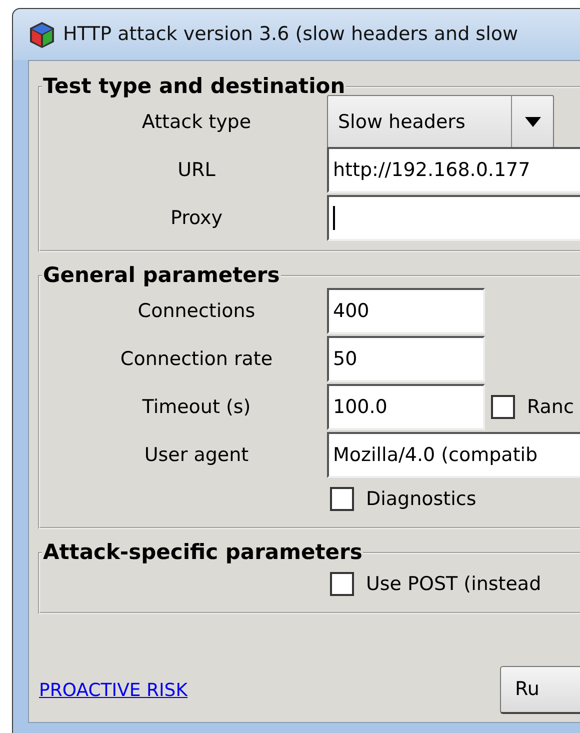 The image size is (580, 733). What do you see at coordinates (453, 455) in the screenshot?
I see `input-field: Mozilla/4.0 (compatib` at bounding box center [453, 455].